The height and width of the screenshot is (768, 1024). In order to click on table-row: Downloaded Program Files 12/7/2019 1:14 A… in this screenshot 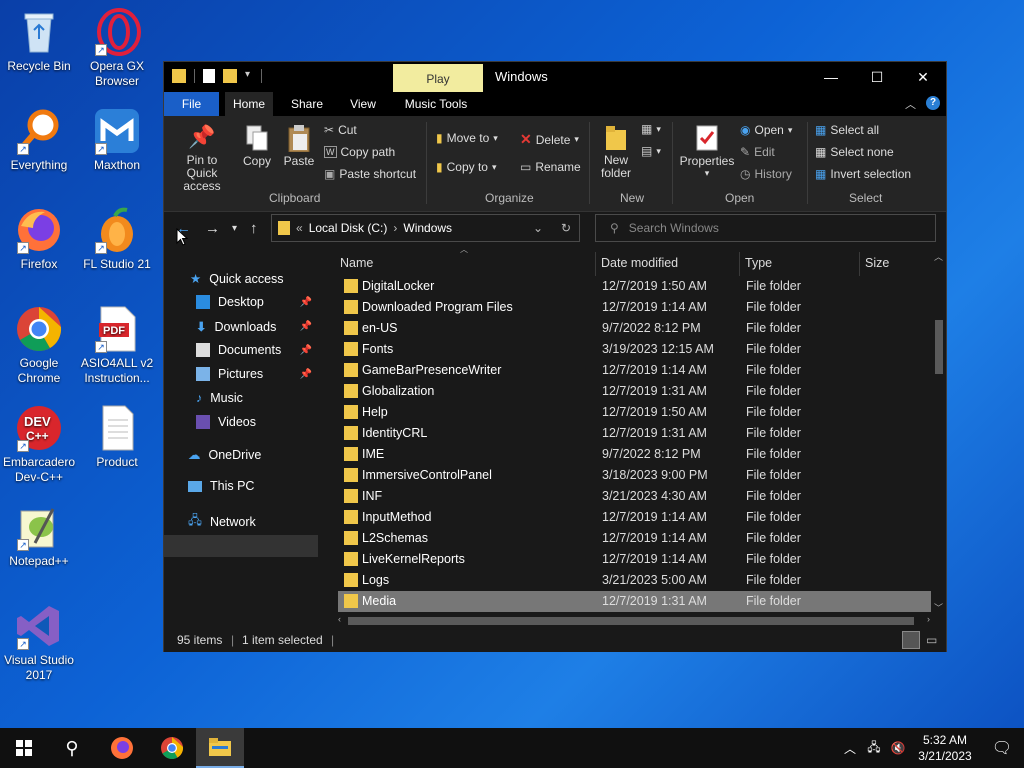, I will do `click(634, 307)`.